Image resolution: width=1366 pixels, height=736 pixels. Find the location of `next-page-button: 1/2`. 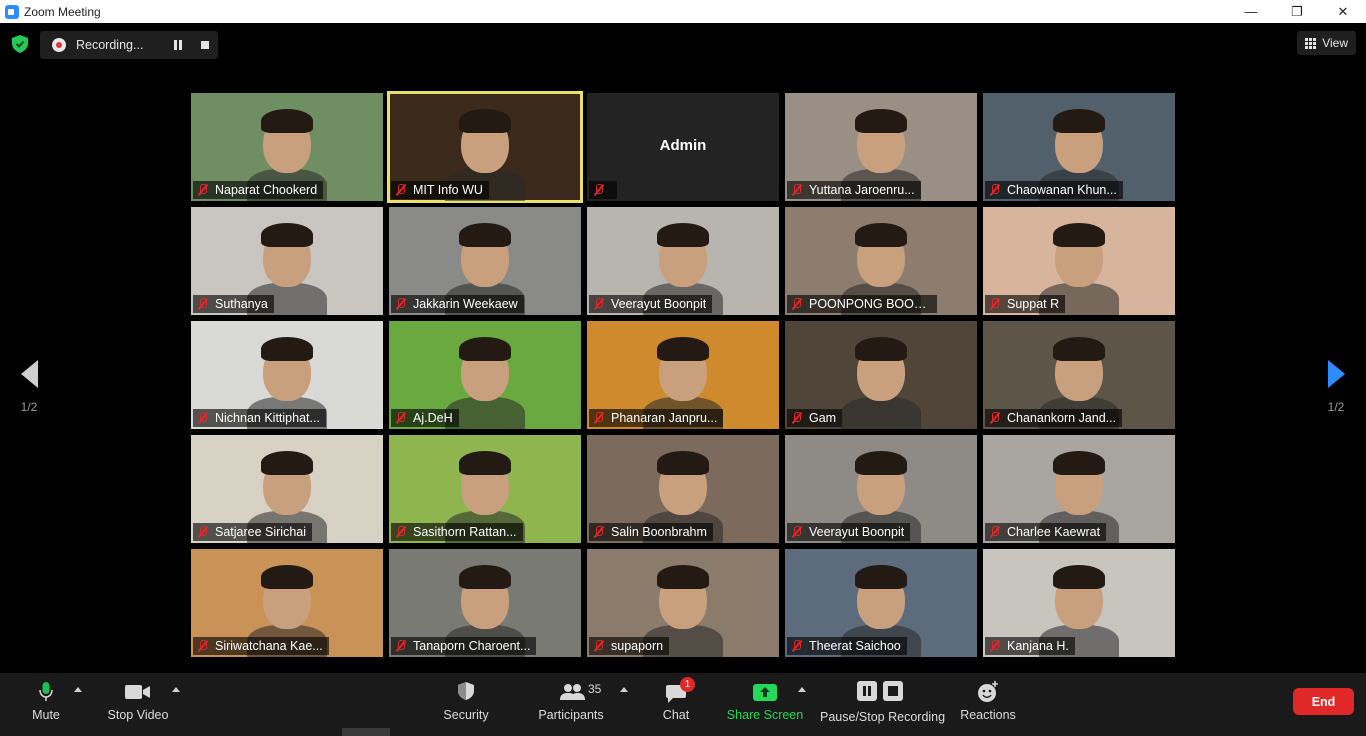

next-page-button: 1/2 is located at coordinates (1336, 387).